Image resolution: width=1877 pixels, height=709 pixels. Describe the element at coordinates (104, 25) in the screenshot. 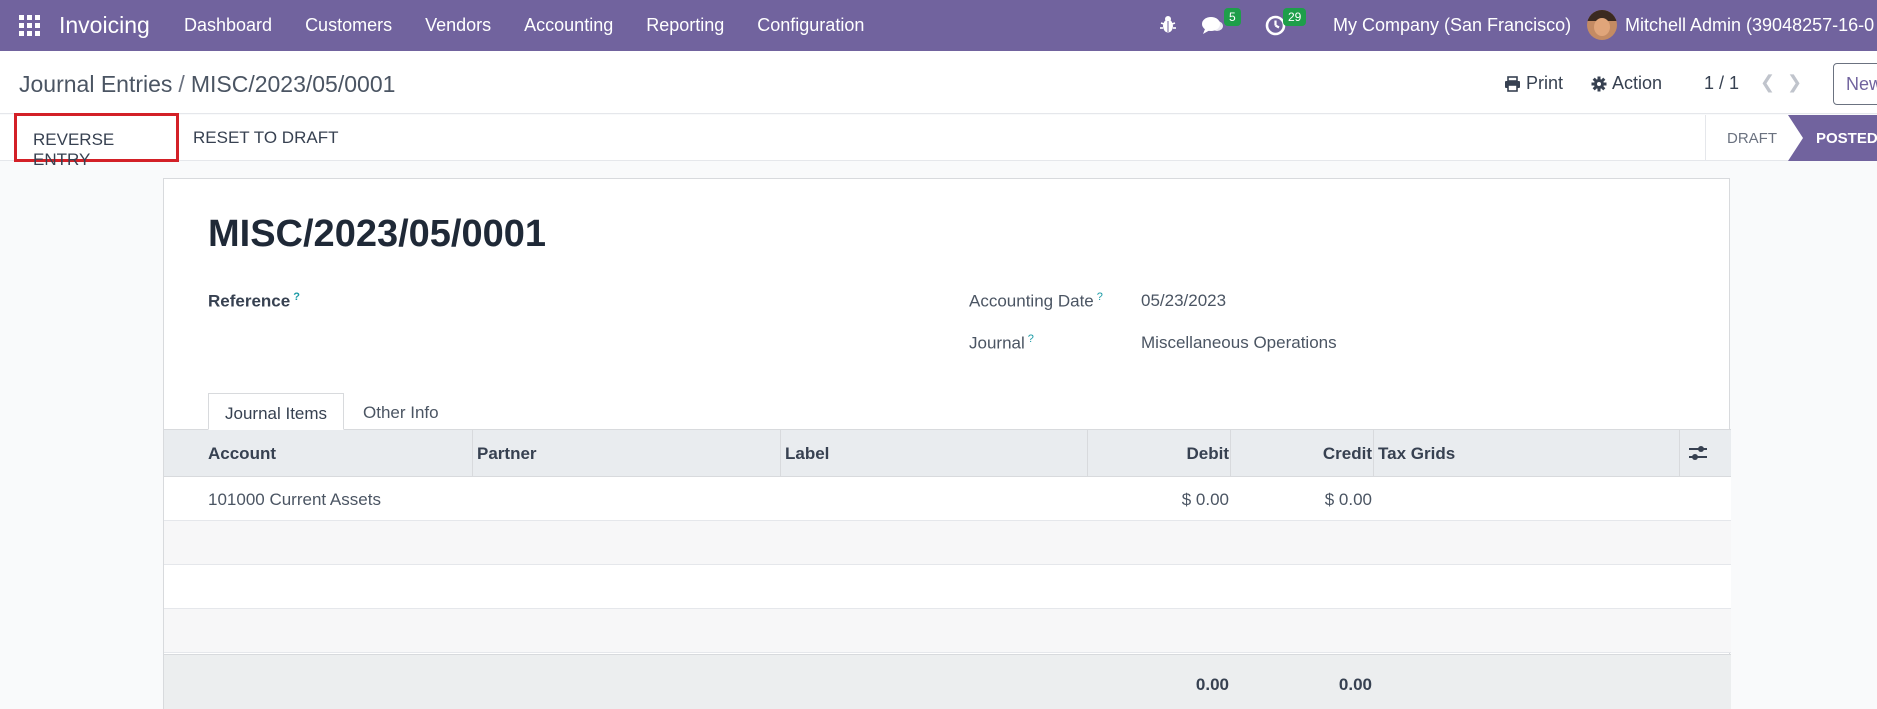

I see `app-name: Invoicing` at that location.